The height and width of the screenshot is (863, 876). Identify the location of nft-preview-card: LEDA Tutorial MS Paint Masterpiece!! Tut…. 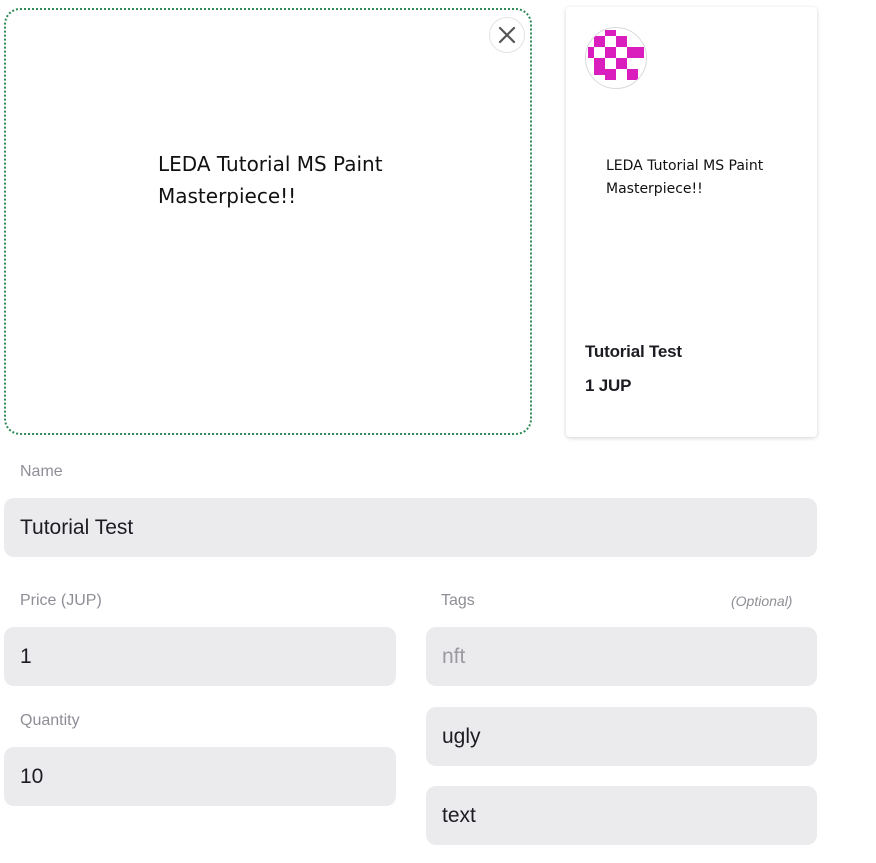
(691, 222).